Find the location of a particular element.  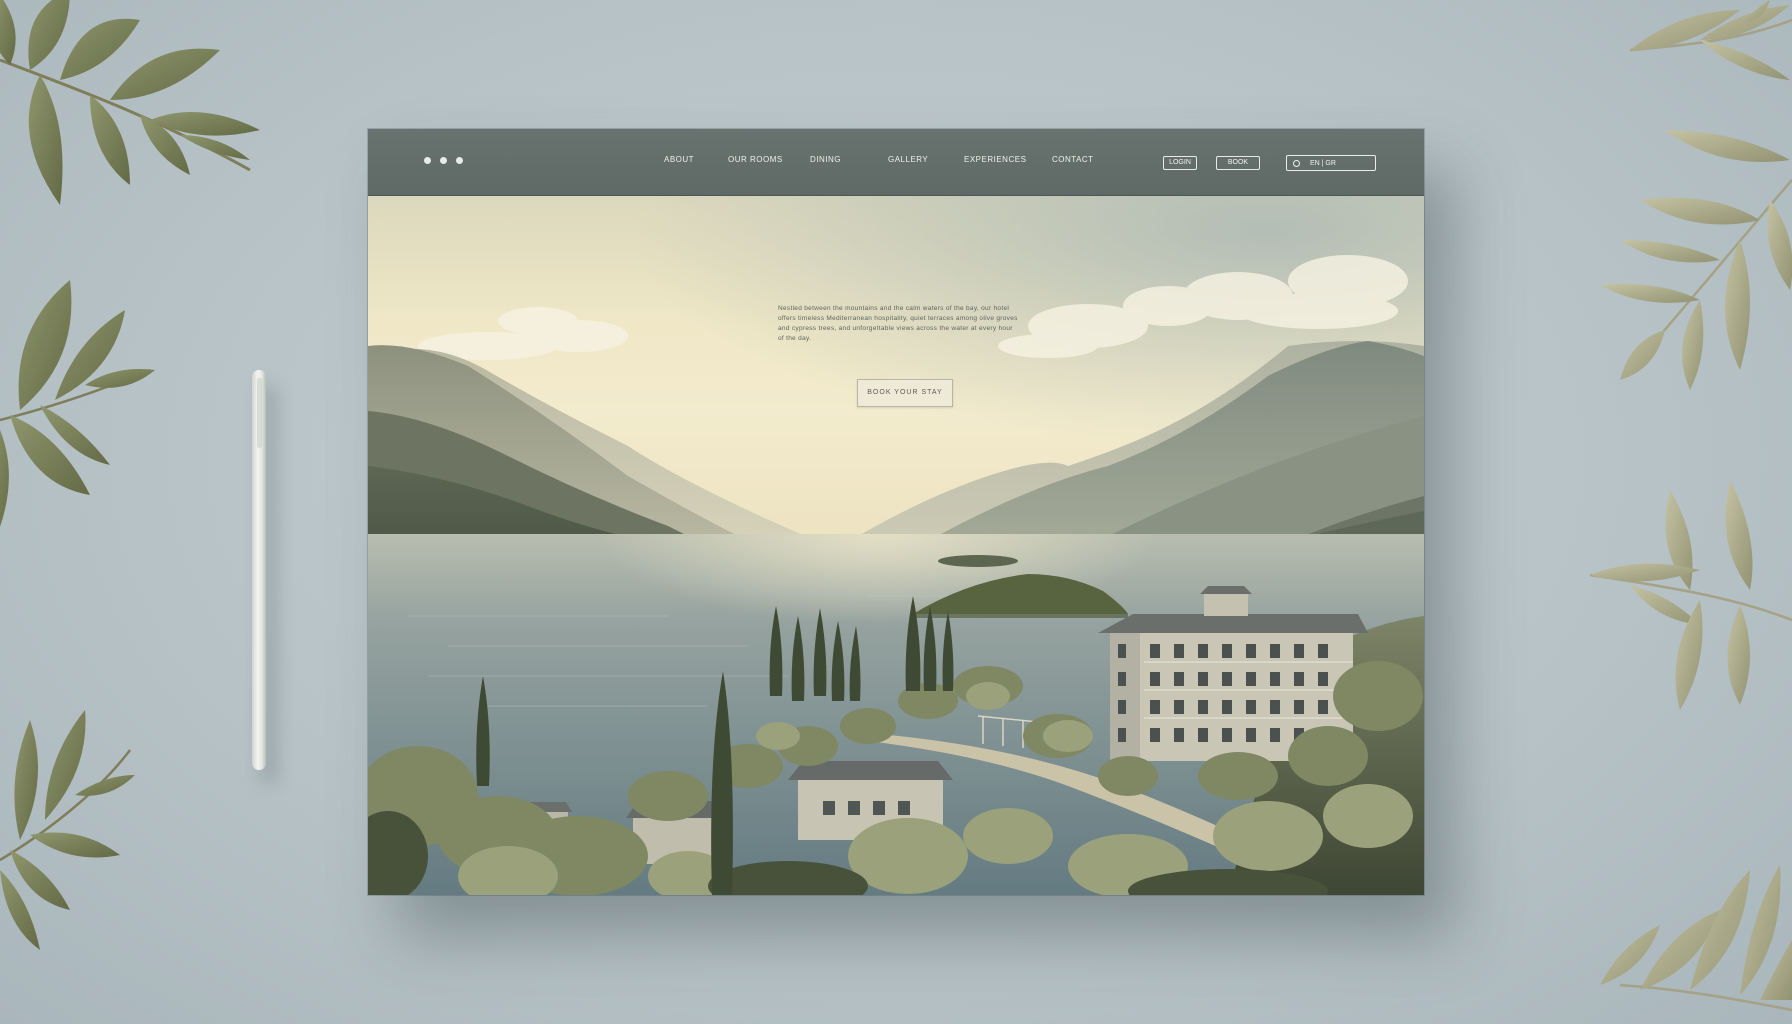

olive-branch-bottom-right is located at coordinates (1696, 938).